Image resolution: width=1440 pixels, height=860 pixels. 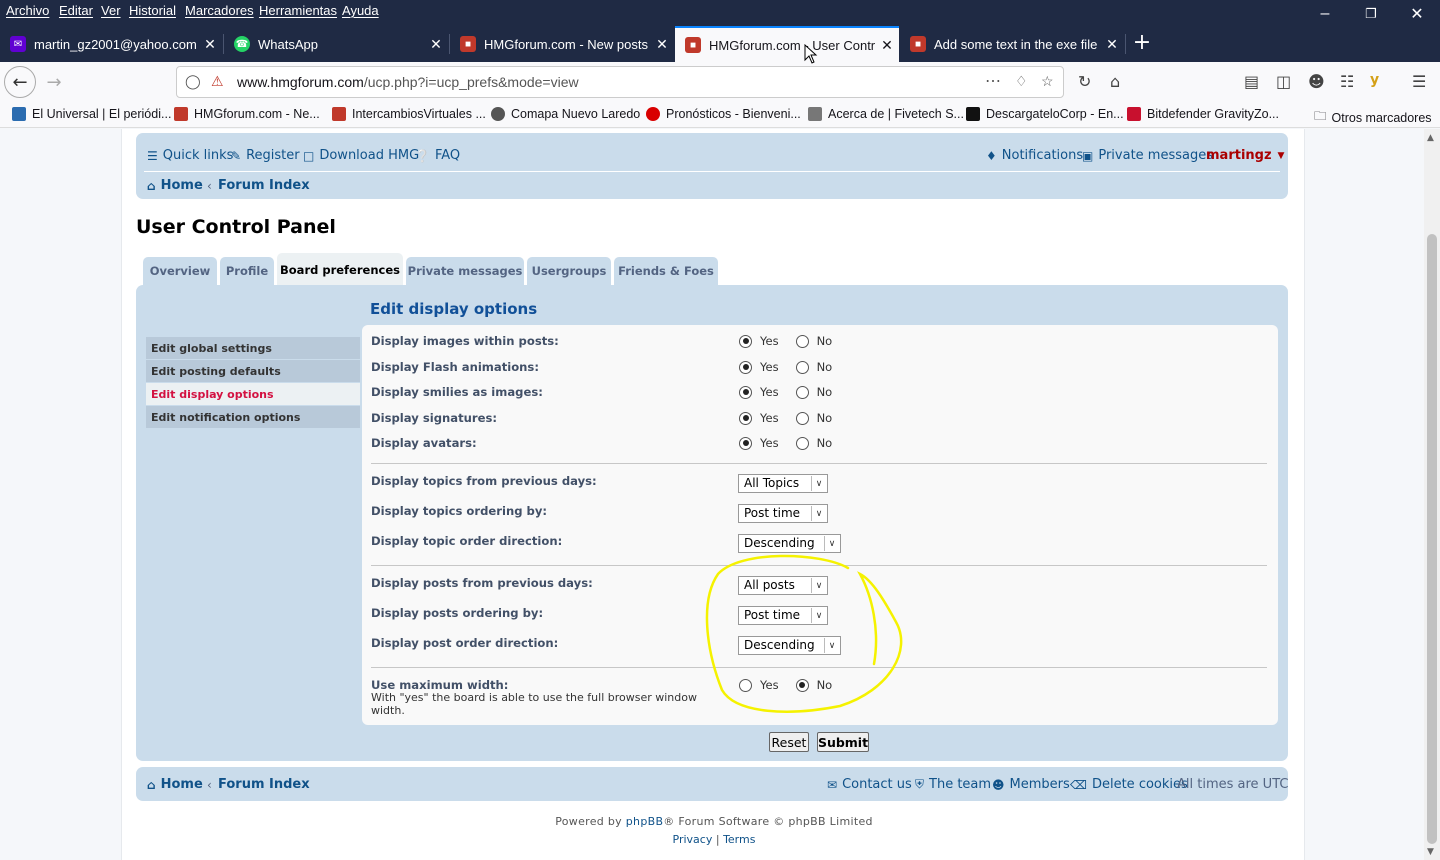 I want to click on browser-tab-add-text: ■ Add some text in the exe file - H ✕, so click(x=1012, y=44).